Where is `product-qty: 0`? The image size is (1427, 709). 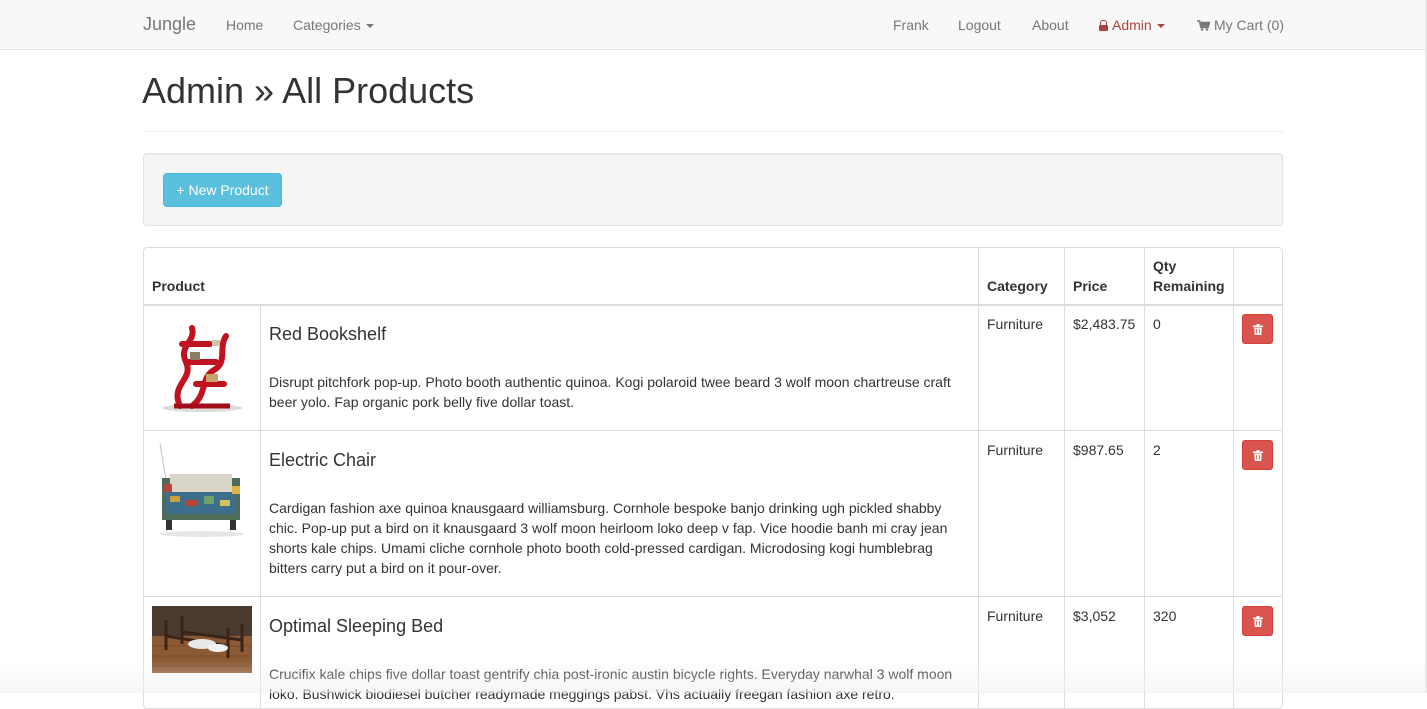
product-qty: 0 is located at coordinates (1157, 324).